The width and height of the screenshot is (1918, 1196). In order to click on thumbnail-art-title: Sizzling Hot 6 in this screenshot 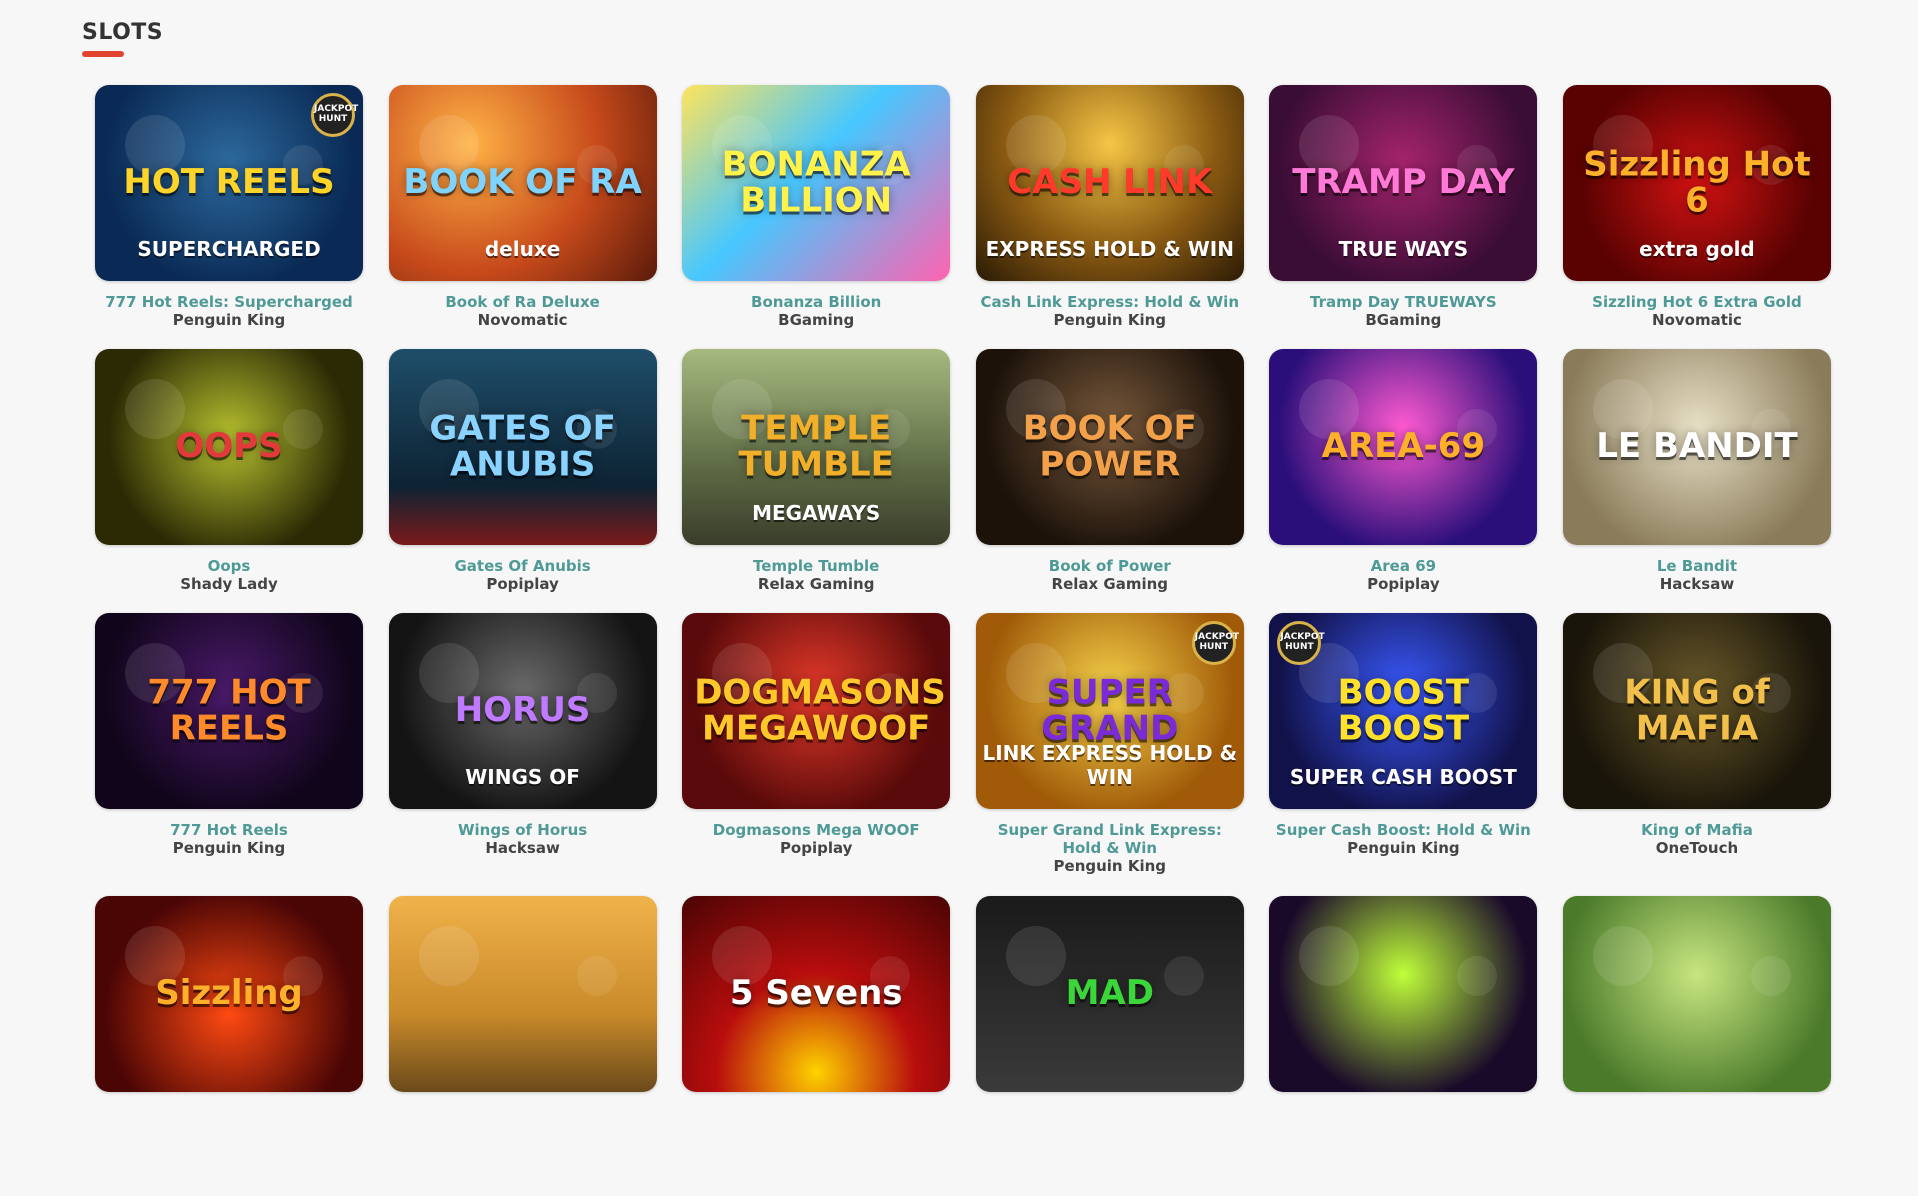, I will do `click(1697, 182)`.